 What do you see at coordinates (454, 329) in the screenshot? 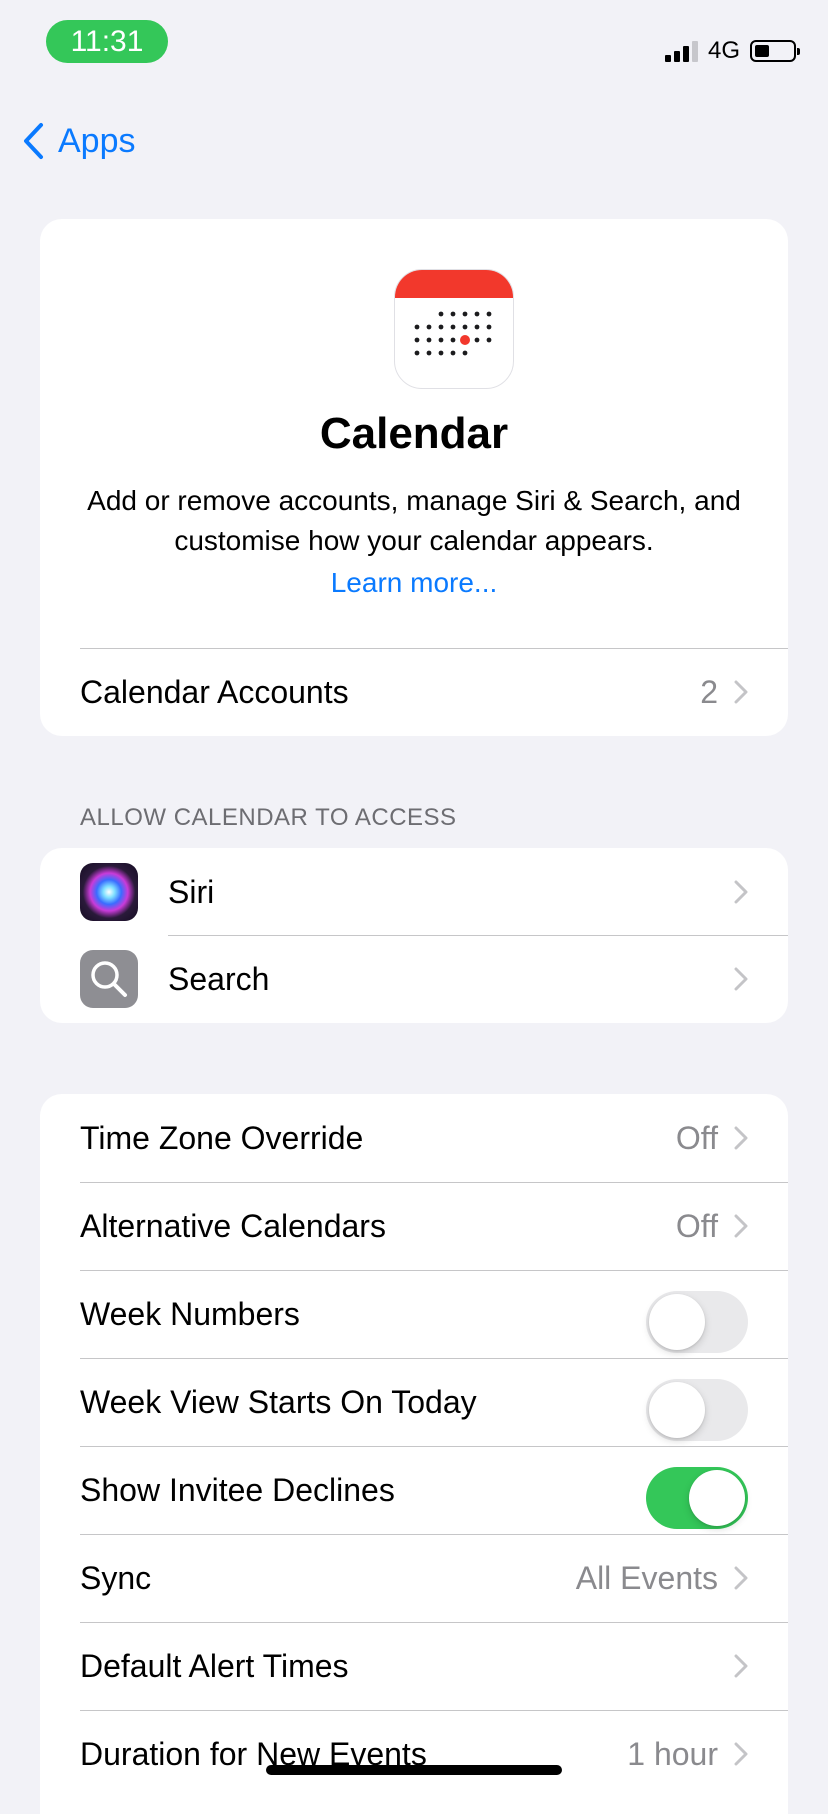
I see `calendar-app-icon` at bounding box center [454, 329].